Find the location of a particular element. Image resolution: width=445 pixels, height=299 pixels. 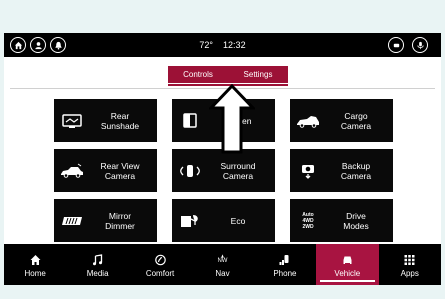

tile-surround-camera: Surround Camera is located at coordinates (223, 170).